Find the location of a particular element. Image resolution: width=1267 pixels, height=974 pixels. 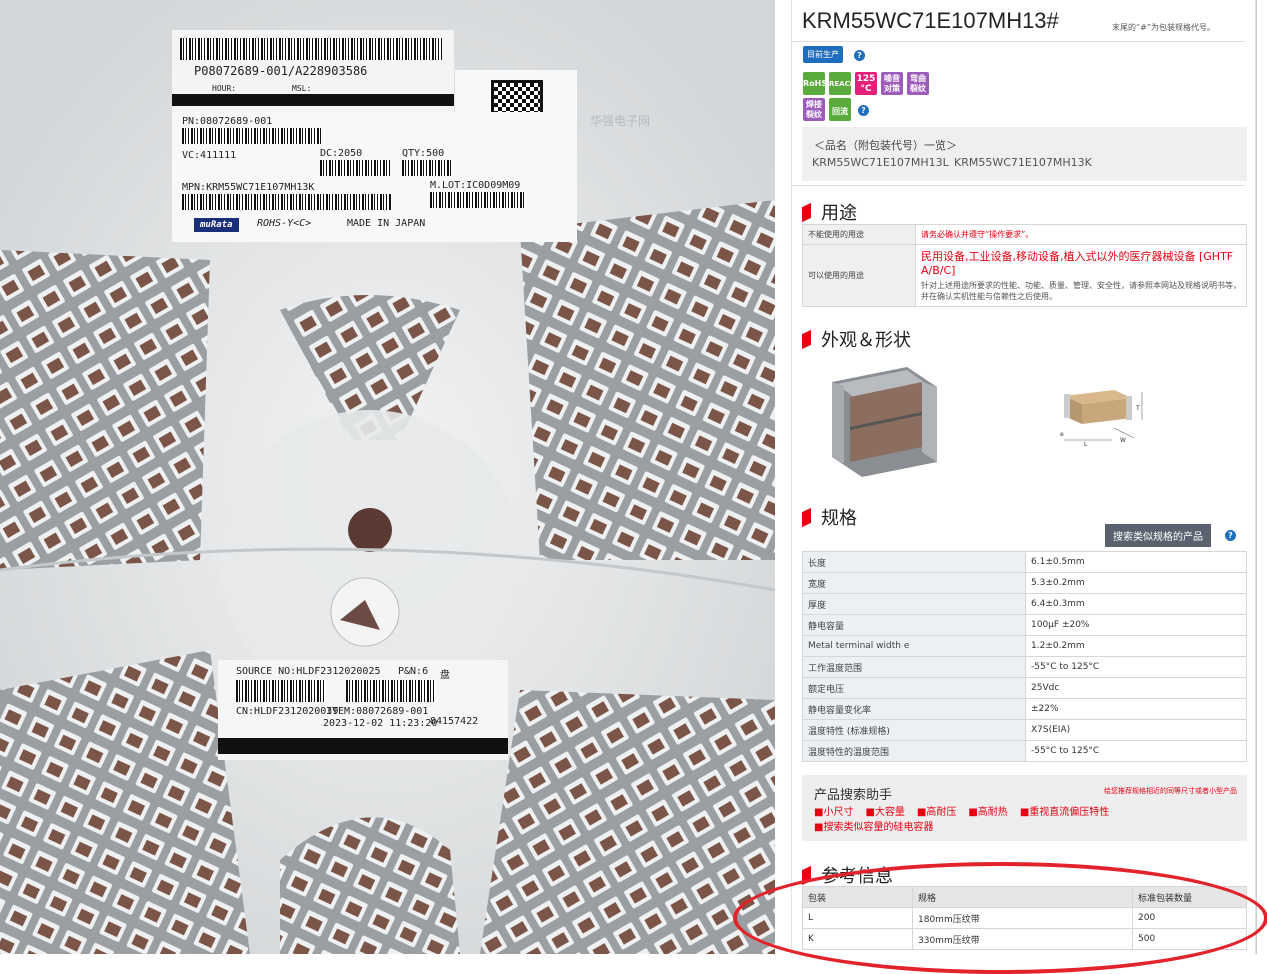

label-qty: QTY:500 is located at coordinates (423, 153).